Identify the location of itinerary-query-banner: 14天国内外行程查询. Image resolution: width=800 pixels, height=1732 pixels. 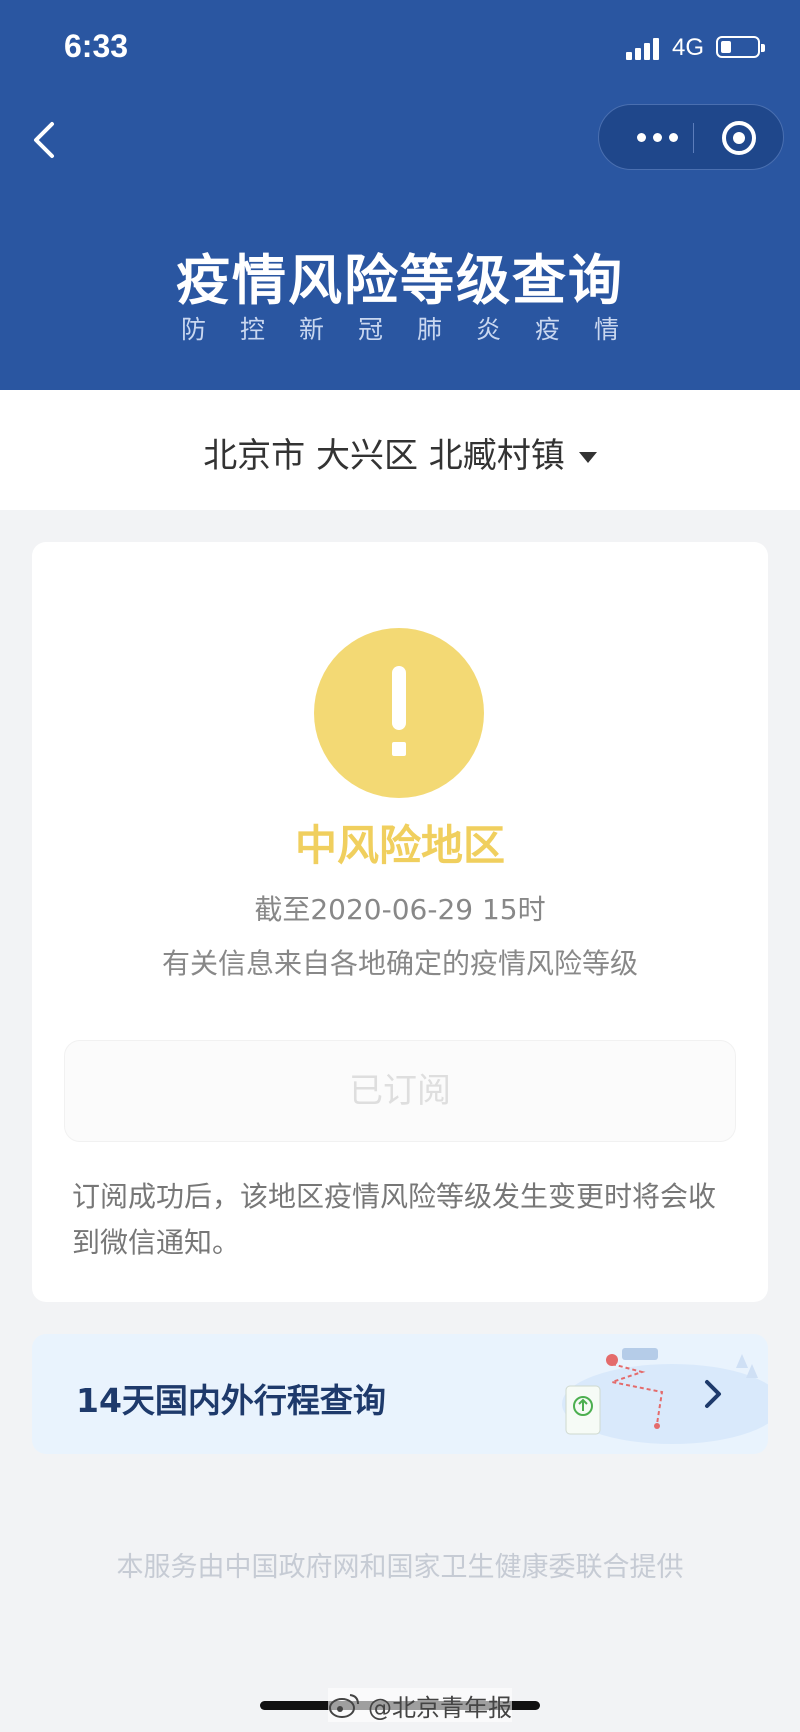
(400, 1394).